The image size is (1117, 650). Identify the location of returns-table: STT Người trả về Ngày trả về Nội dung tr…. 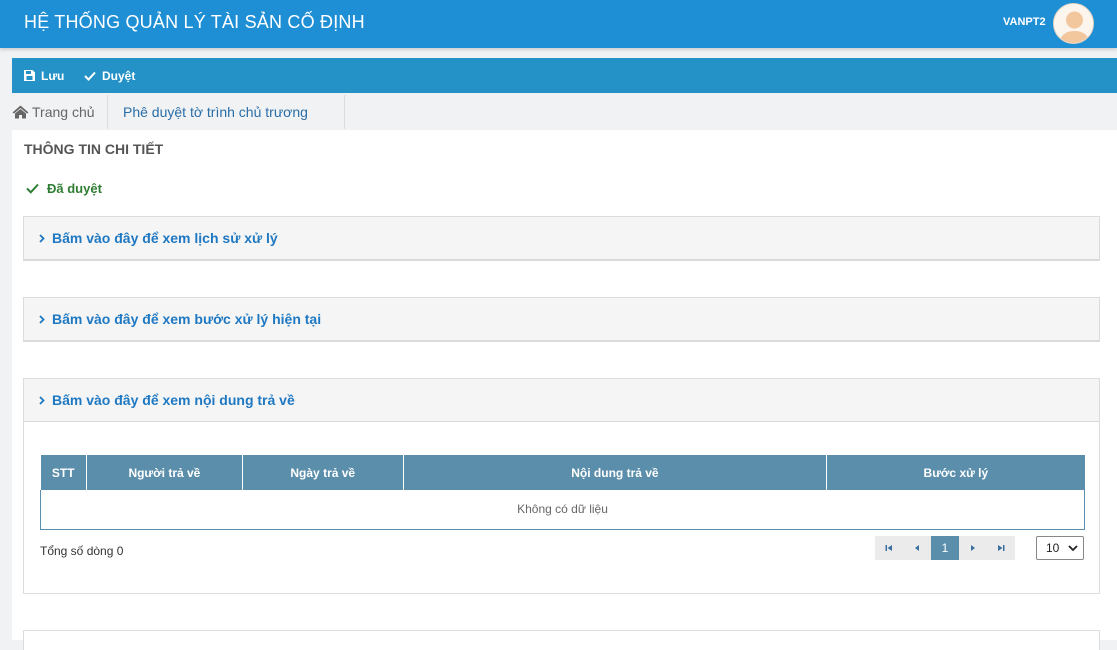
(562, 492).